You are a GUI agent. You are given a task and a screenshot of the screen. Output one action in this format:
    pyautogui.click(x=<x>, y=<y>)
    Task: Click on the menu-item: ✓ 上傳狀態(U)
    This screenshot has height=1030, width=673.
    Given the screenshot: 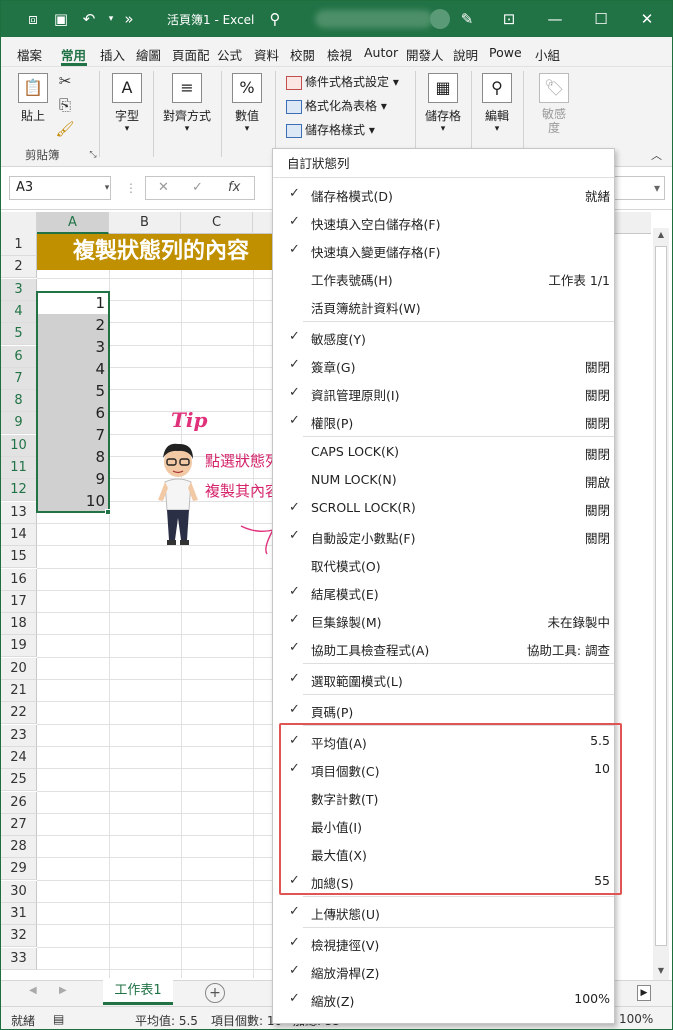 What is the action you would take?
    pyautogui.click(x=443, y=912)
    